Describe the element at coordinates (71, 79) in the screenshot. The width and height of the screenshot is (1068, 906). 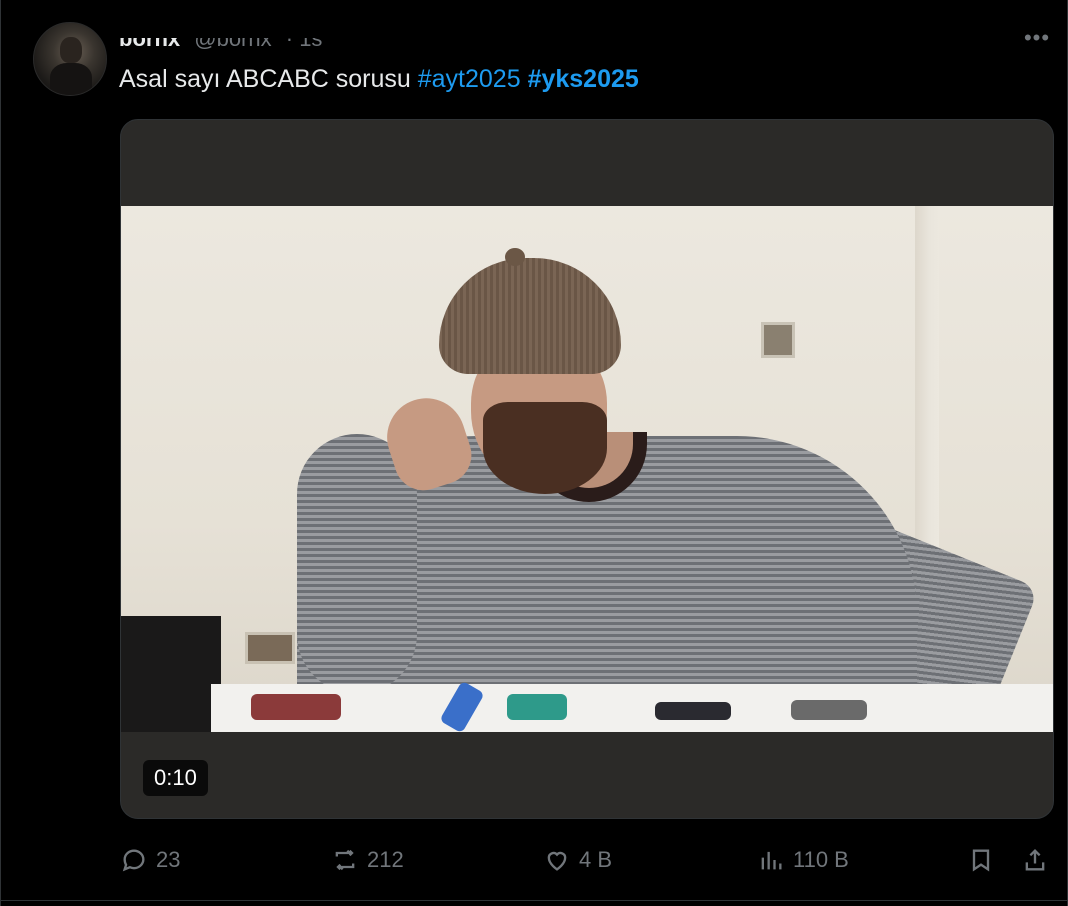
I see `avatar-figure-body` at that location.